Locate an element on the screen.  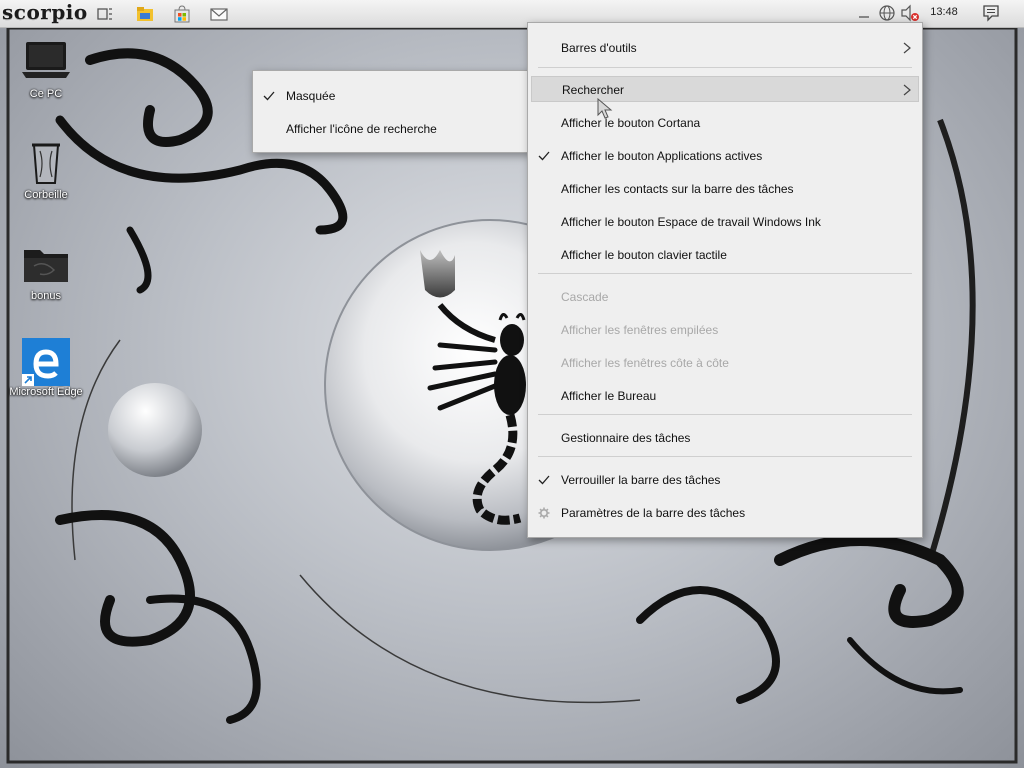
menu-item-label: Cascade is located at coordinates (585, 297).